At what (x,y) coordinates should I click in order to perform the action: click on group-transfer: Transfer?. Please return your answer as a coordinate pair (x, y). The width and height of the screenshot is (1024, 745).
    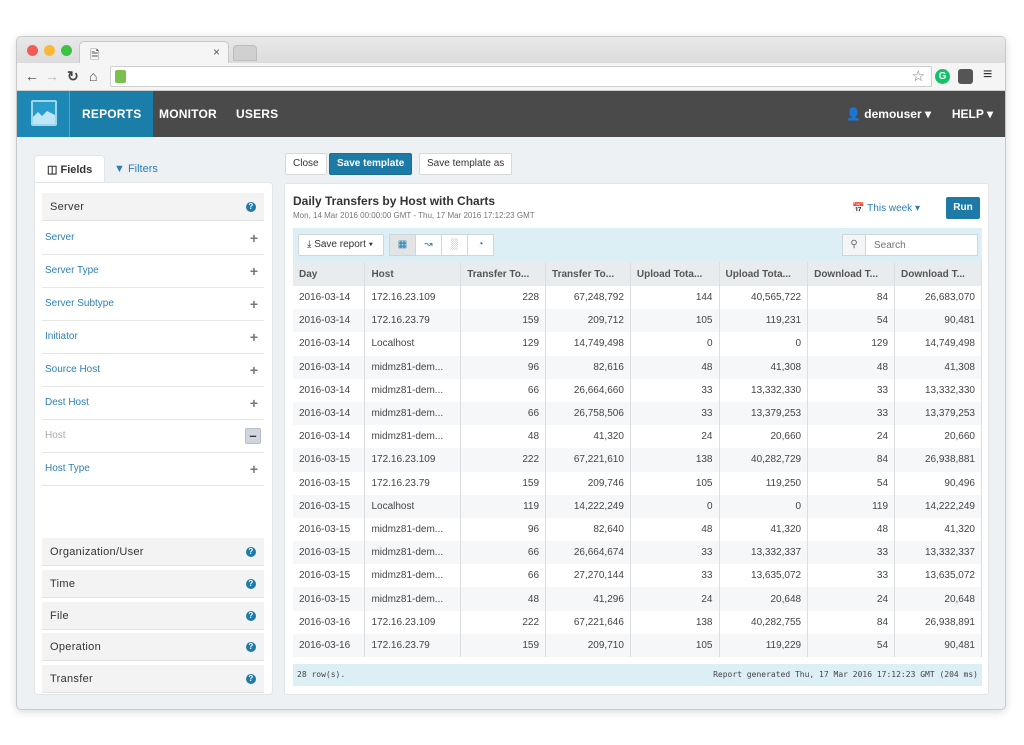
    Looking at the image, I should click on (153, 679).